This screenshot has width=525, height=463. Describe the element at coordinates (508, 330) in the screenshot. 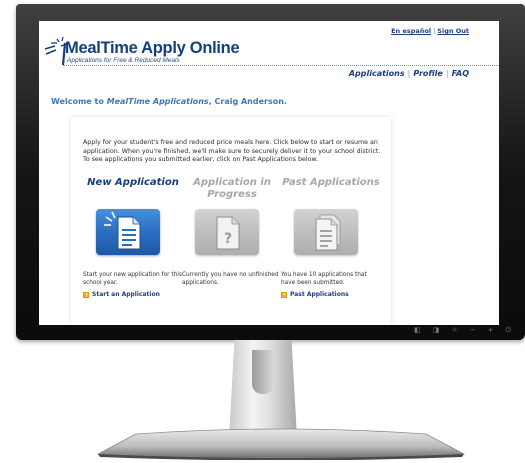

I see `power-icon: ⏻` at that location.